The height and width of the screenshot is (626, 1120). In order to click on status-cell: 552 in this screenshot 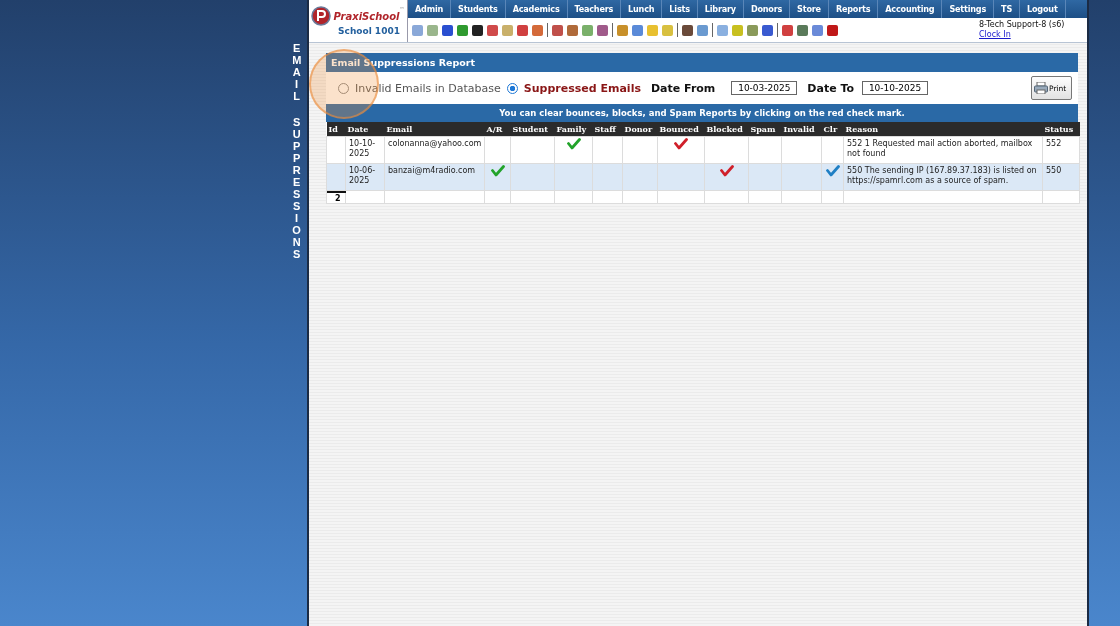, I will do `click(1061, 150)`.